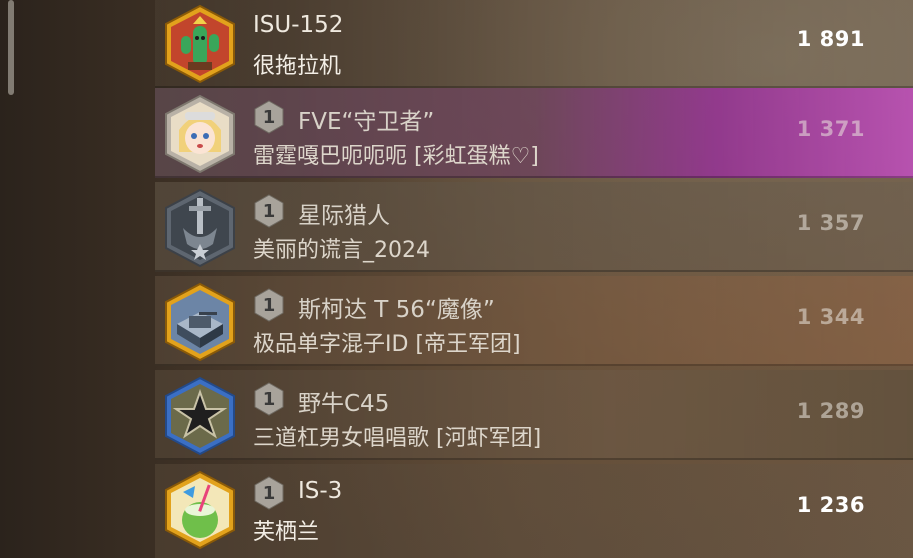  Describe the element at coordinates (534, 44) in the screenshot. I see `leaderboard-row: ISU-152 很拖拉机 1 891` at that location.